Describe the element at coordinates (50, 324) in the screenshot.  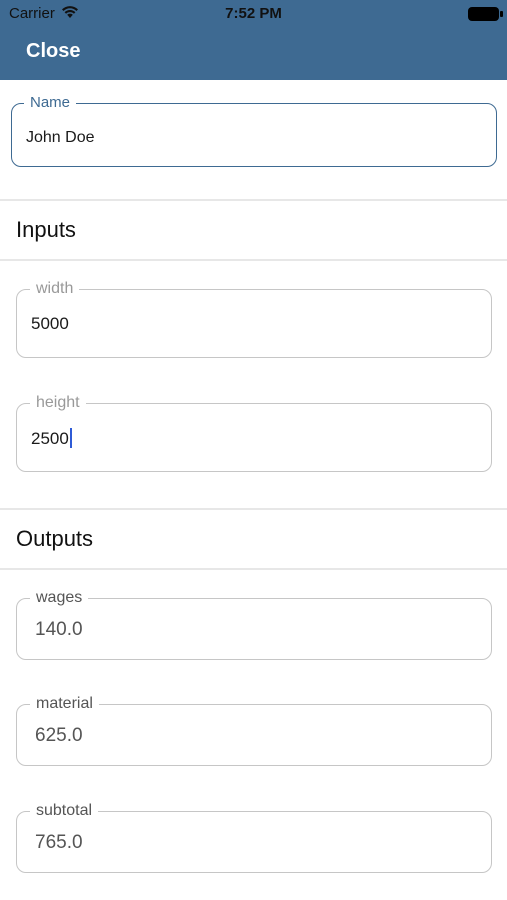
I see `width-field-value: 5000` at that location.